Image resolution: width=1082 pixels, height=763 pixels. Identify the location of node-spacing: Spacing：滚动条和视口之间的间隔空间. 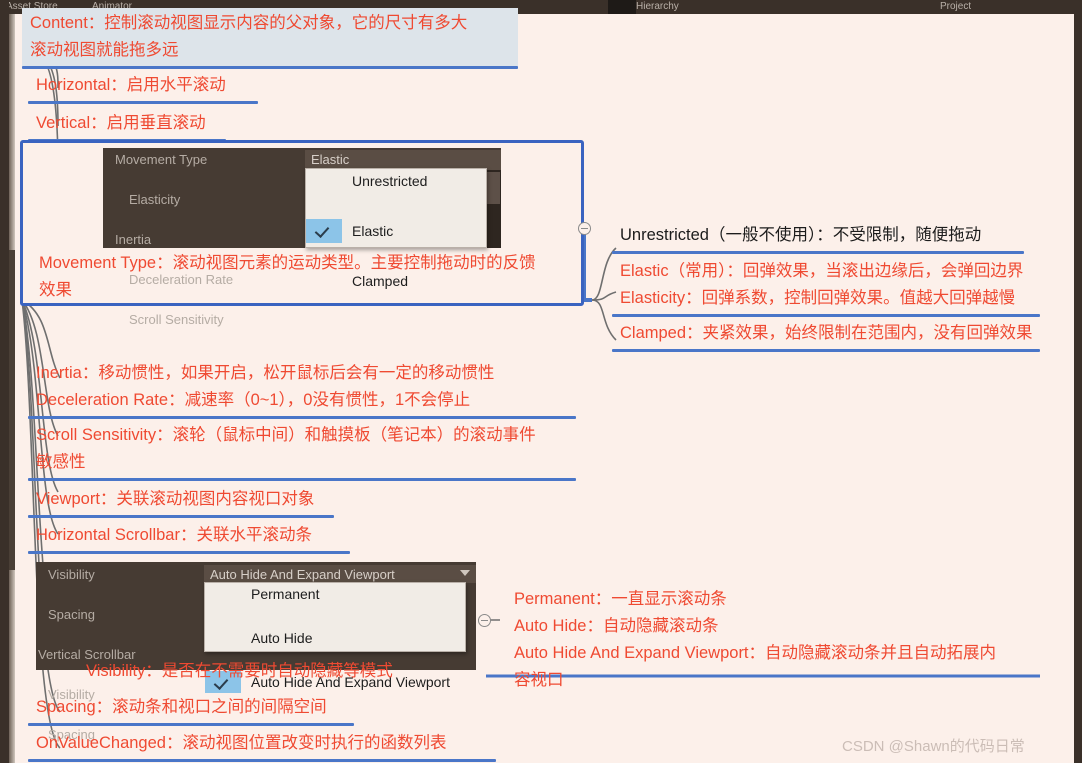
(191, 709).